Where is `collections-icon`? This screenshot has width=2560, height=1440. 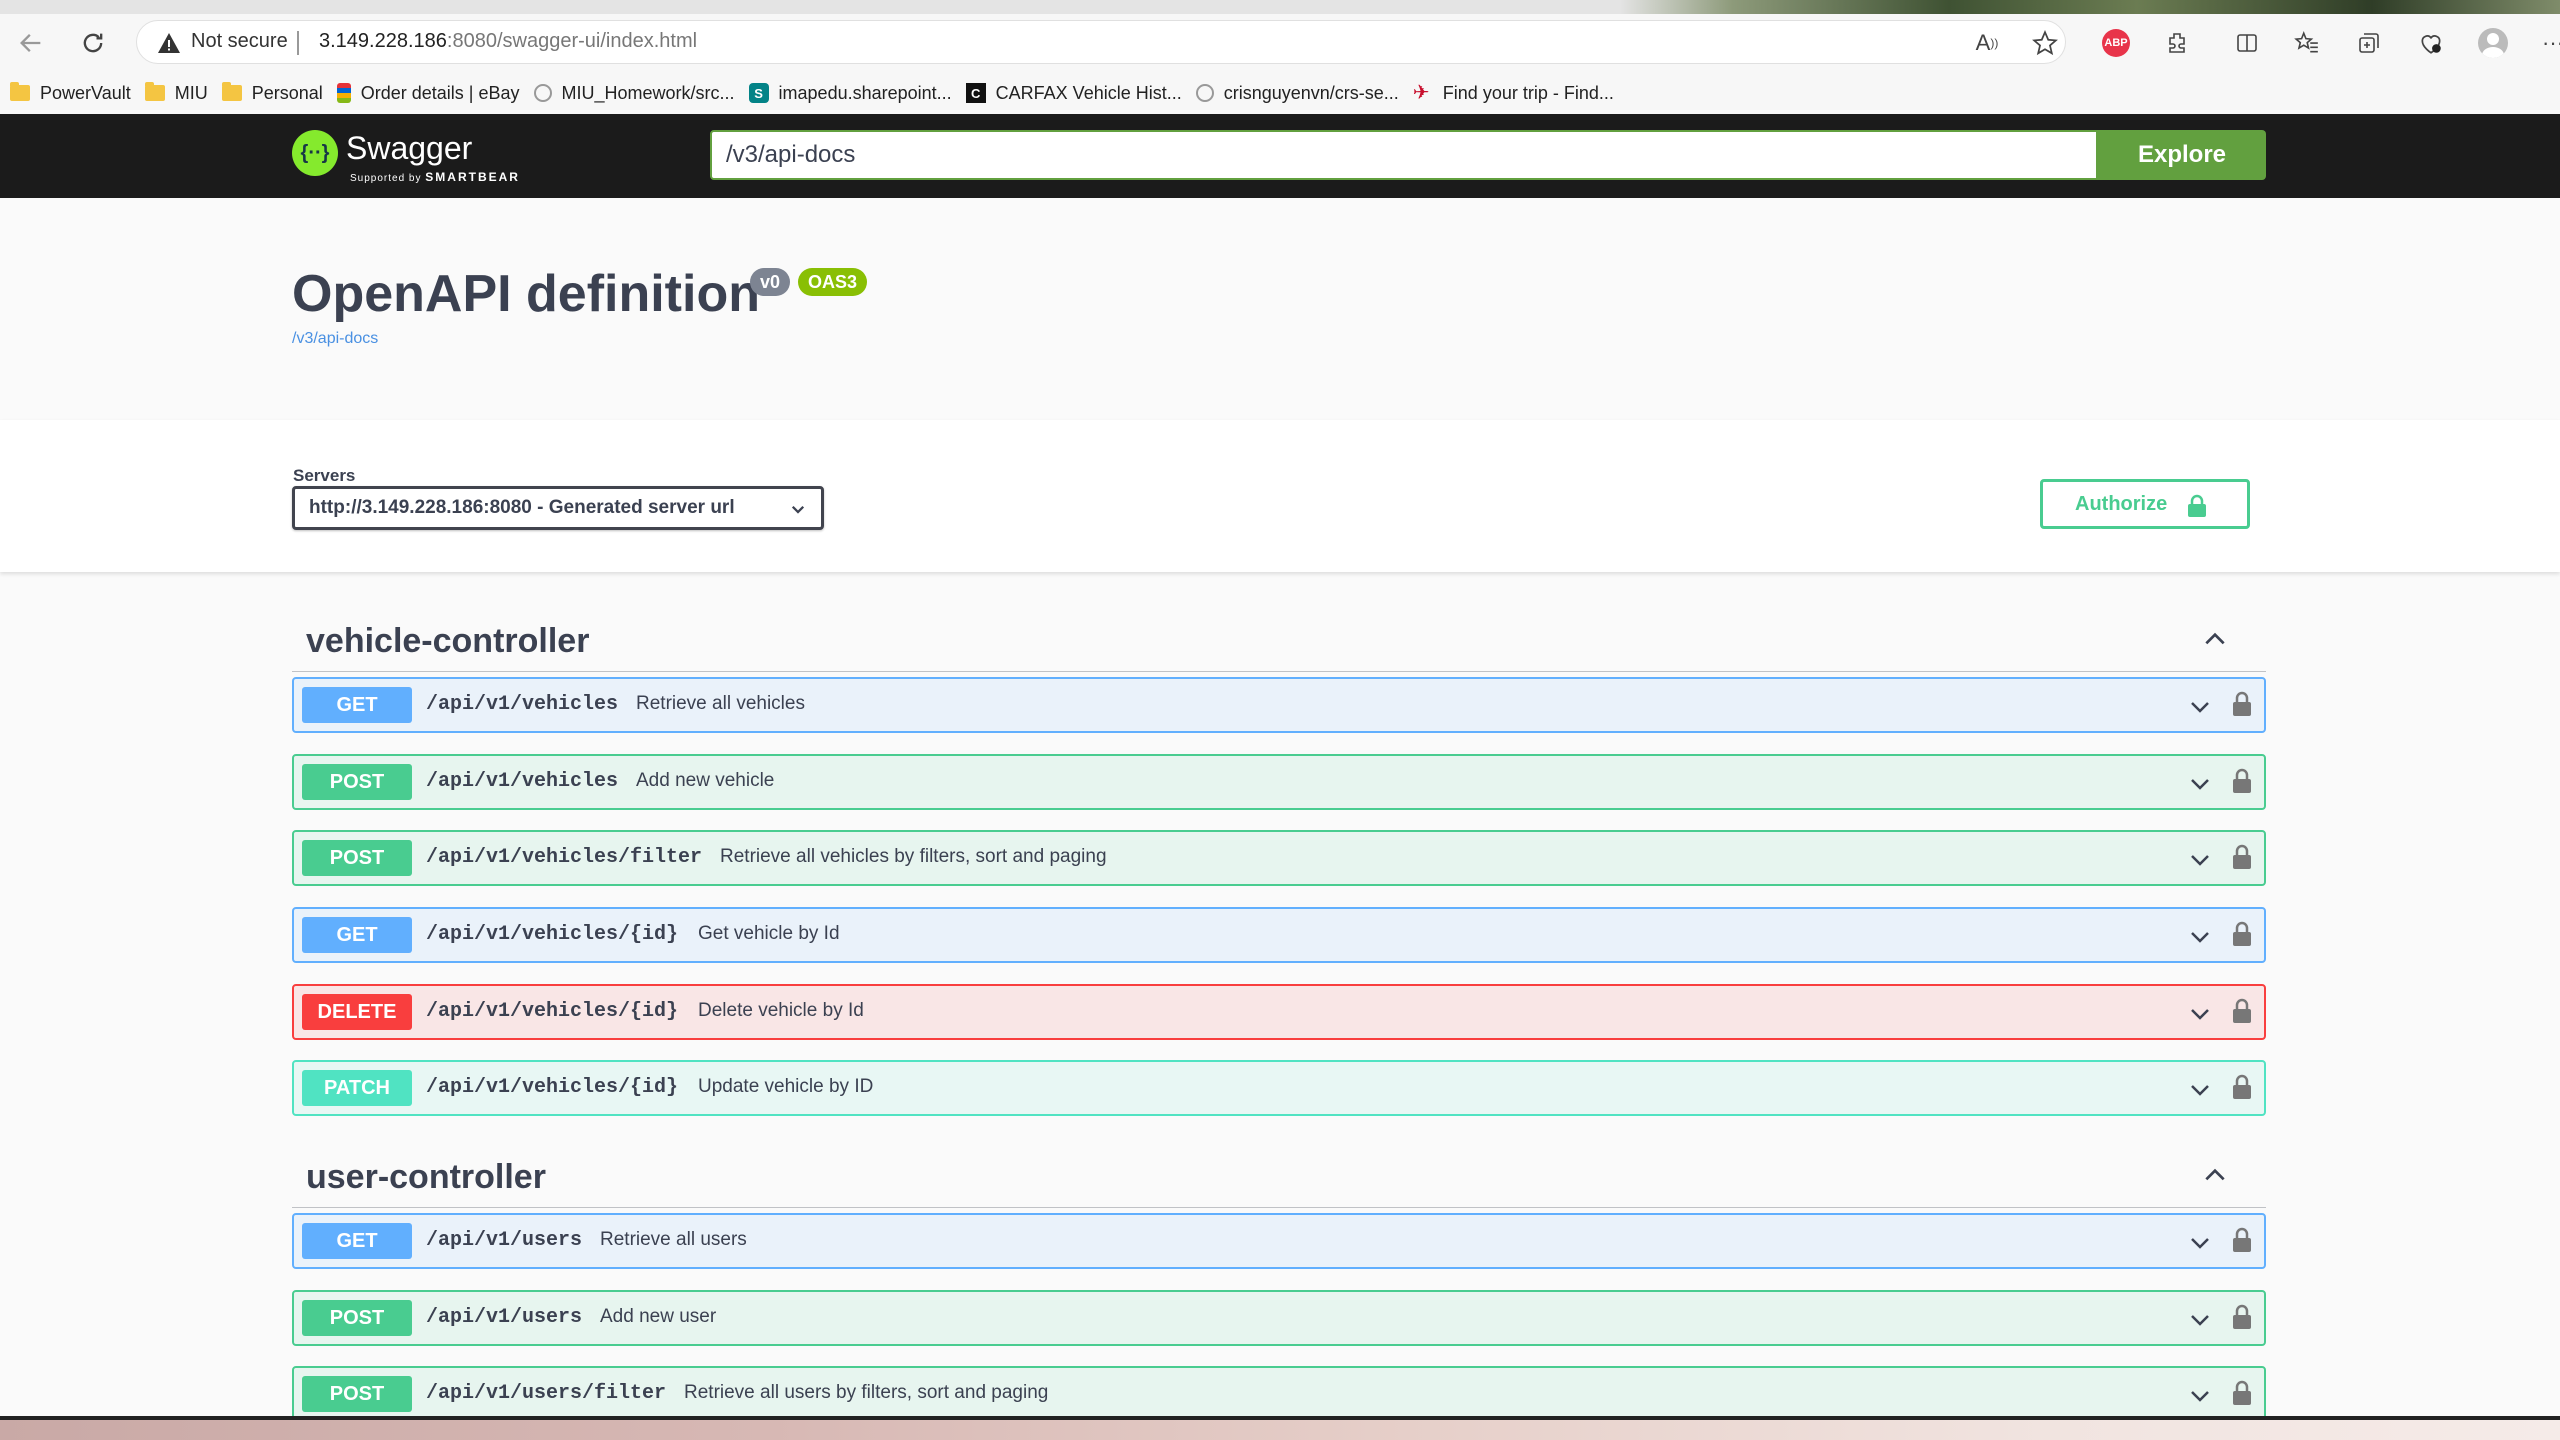 collections-icon is located at coordinates (2369, 43).